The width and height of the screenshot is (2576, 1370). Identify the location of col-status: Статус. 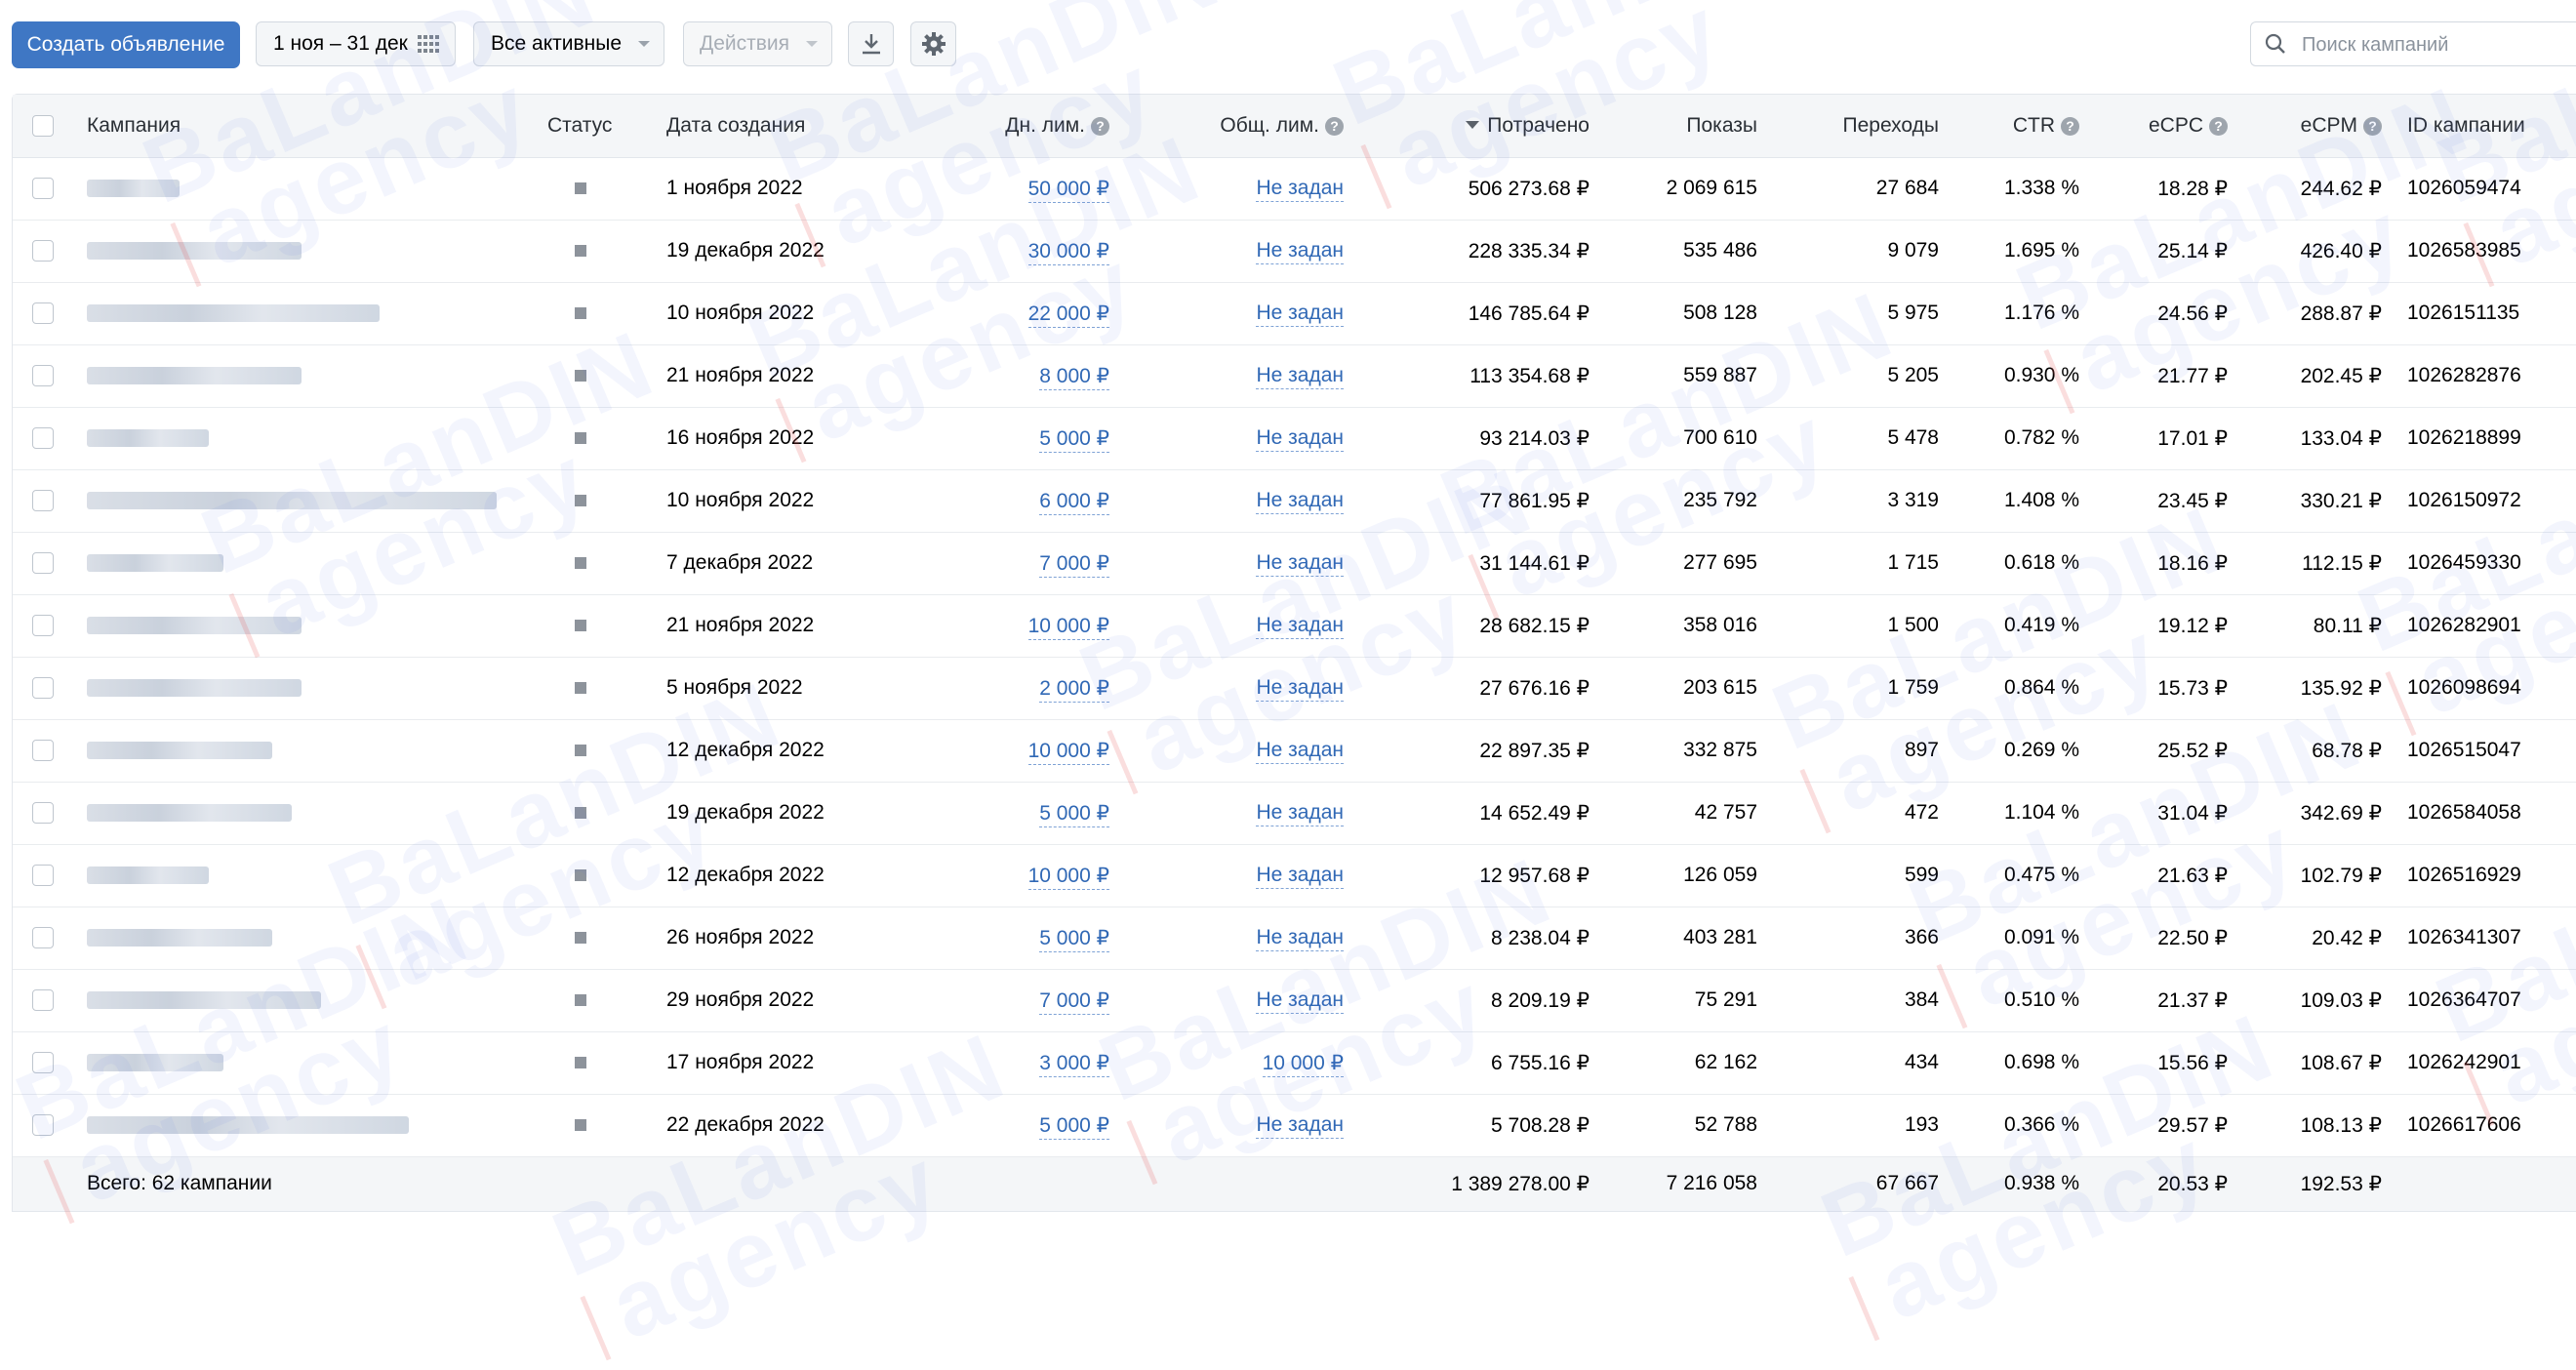
(601, 126).